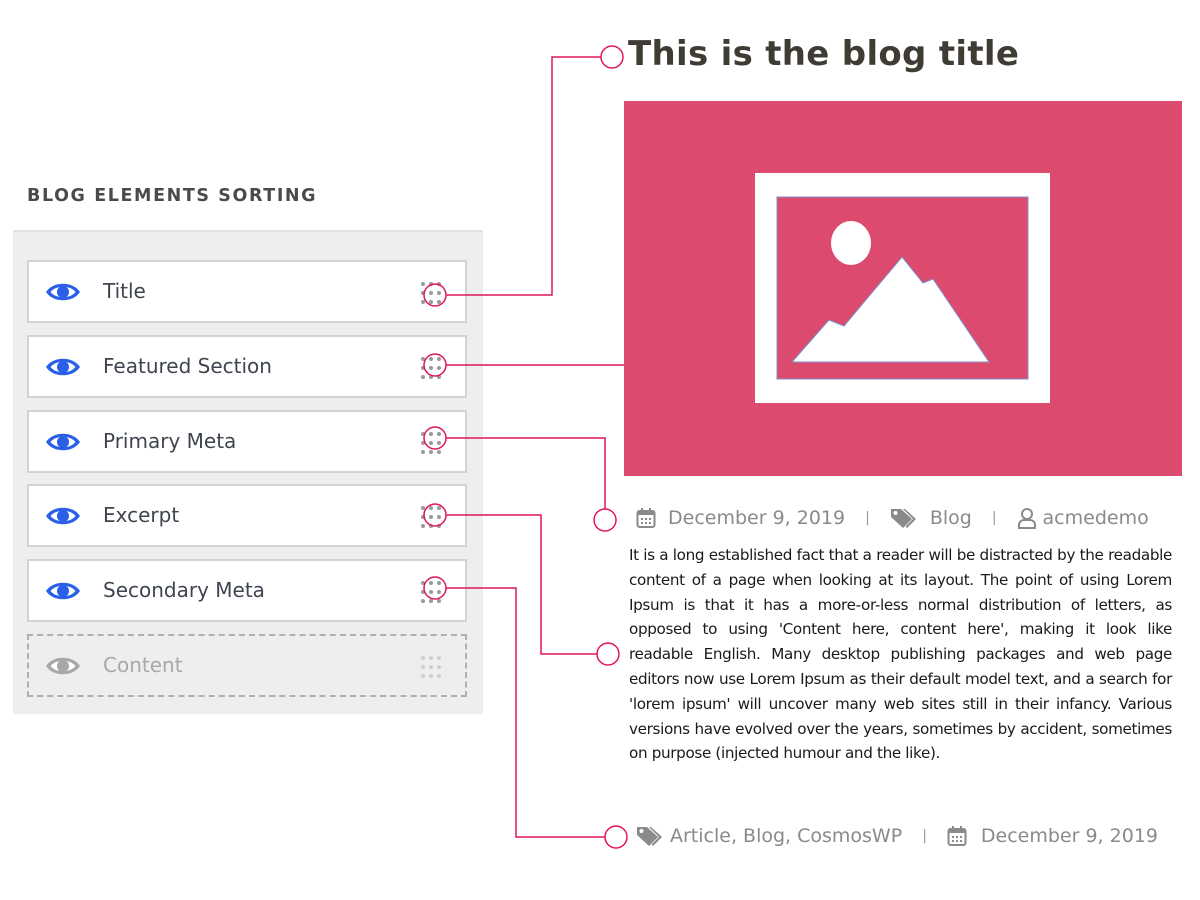  I want to click on sort-item-primary-meta: Primary Meta, so click(247, 441).